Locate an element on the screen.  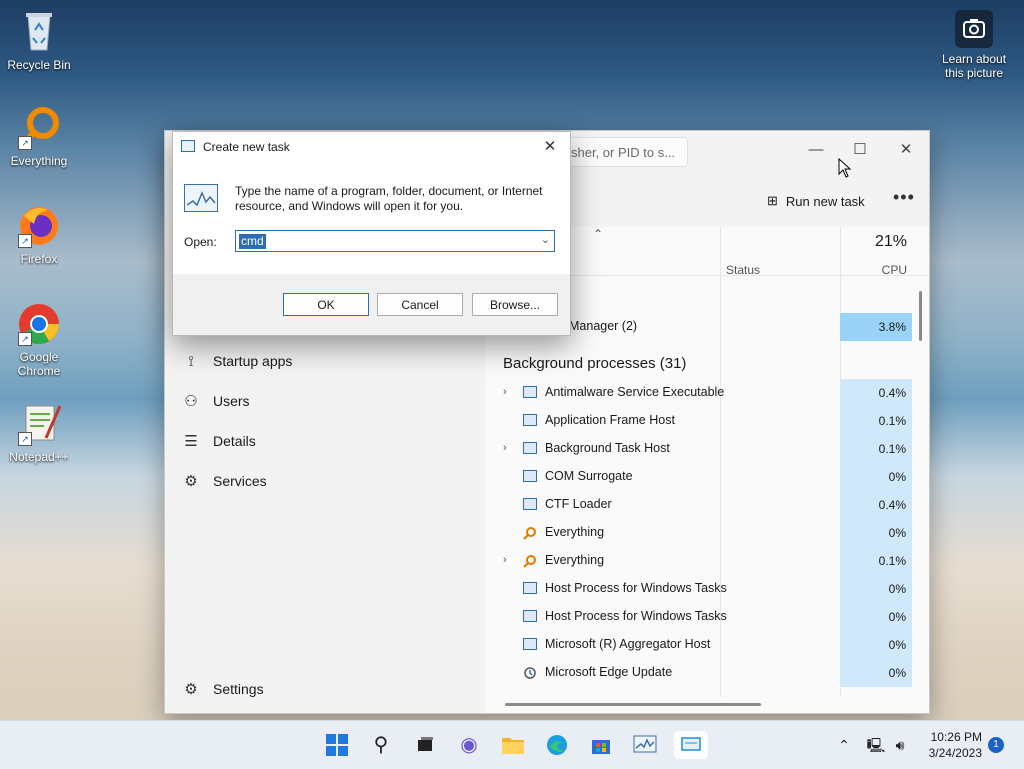
close-icon: ✕ is located at coordinates (550, 147).